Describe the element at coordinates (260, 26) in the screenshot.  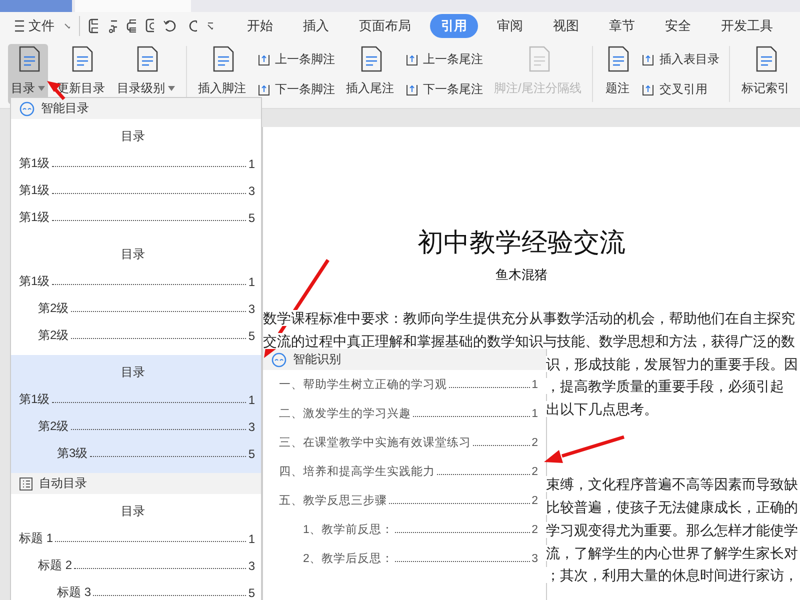
I see `ribbon-tab: 开始` at that location.